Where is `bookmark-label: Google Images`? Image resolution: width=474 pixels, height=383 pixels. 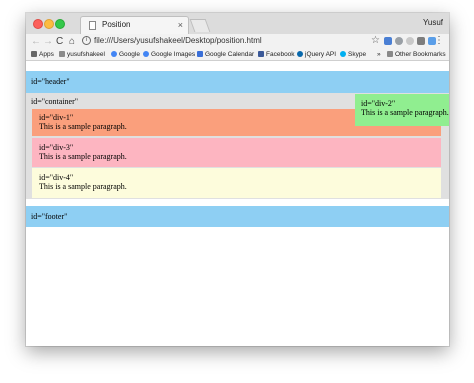 bookmark-label: Google Images is located at coordinates (173, 54).